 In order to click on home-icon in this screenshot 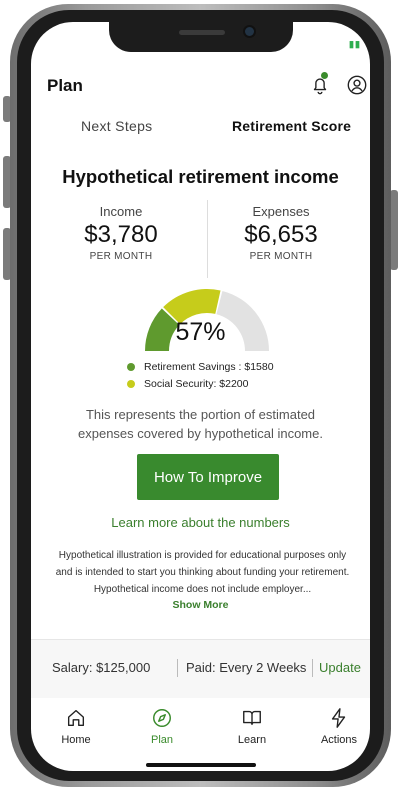, I will do `click(76, 718)`.